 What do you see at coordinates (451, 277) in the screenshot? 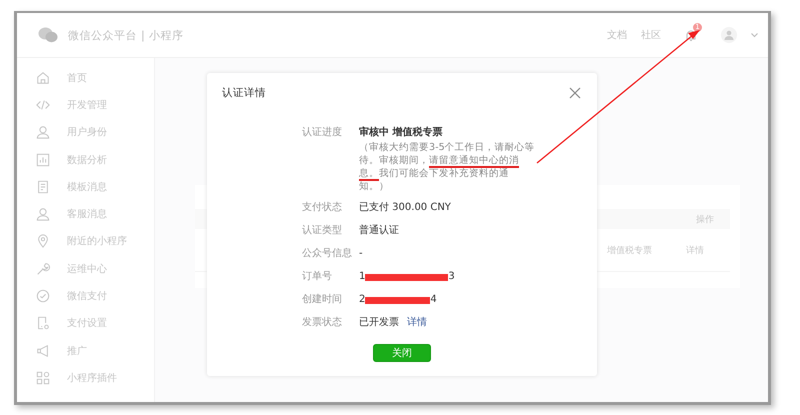
I see `field-value: 3` at bounding box center [451, 277].